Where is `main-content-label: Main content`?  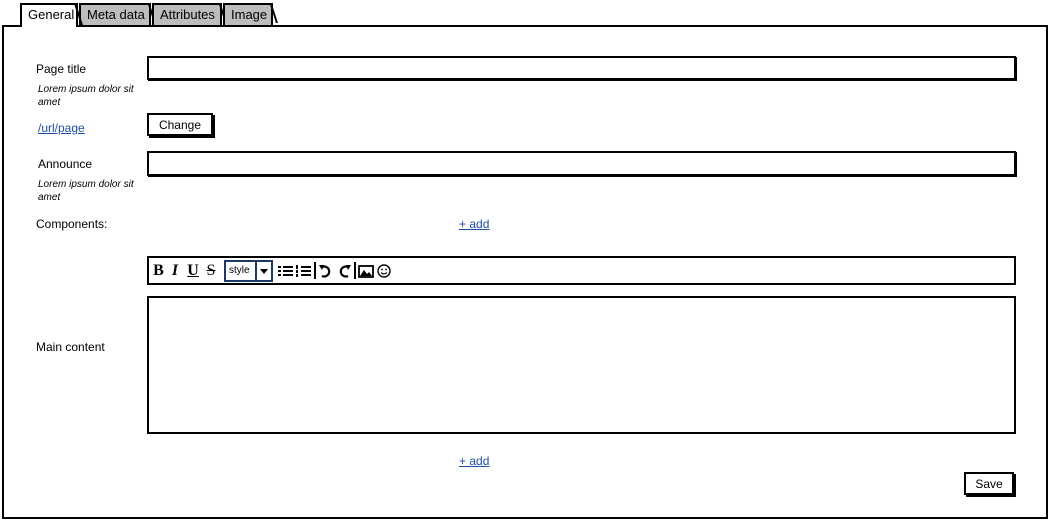
main-content-label: Main content is located at coordinates (70, 347).